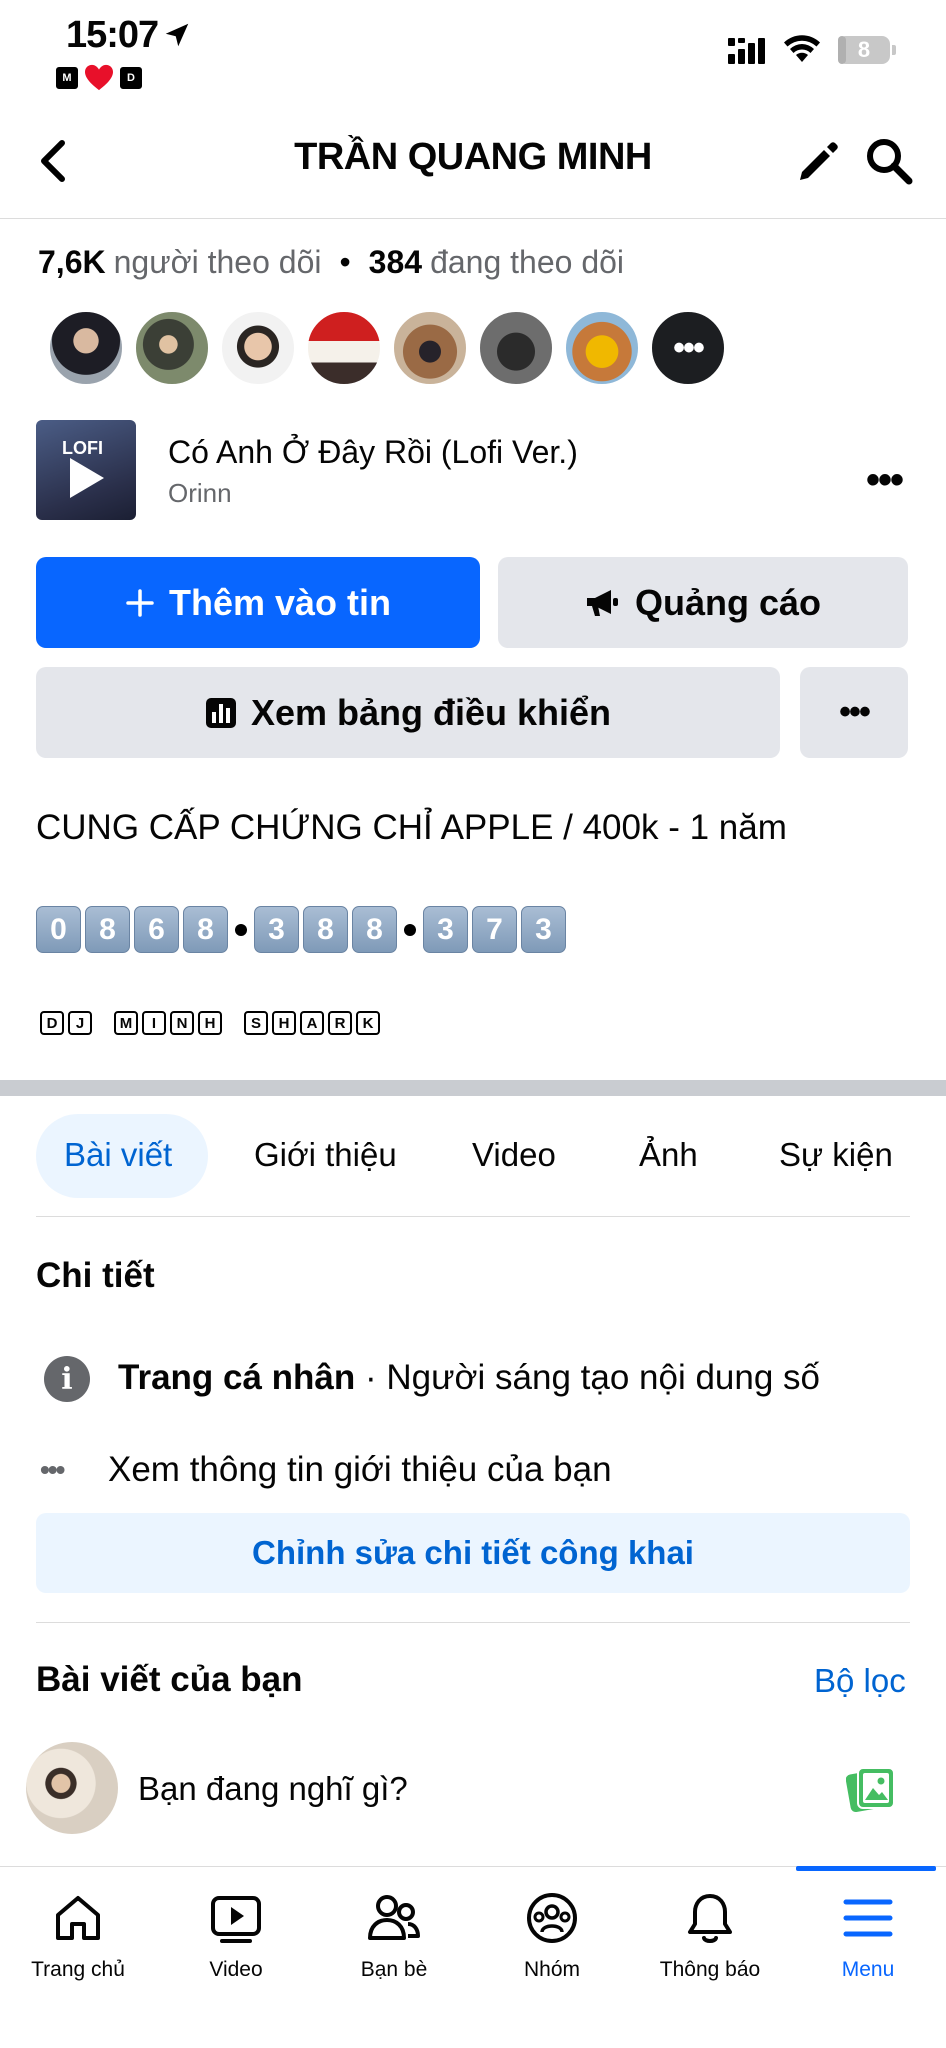 This screenshot has width=946, height=2048. I want to click on home-icon, so click(78, 1918).